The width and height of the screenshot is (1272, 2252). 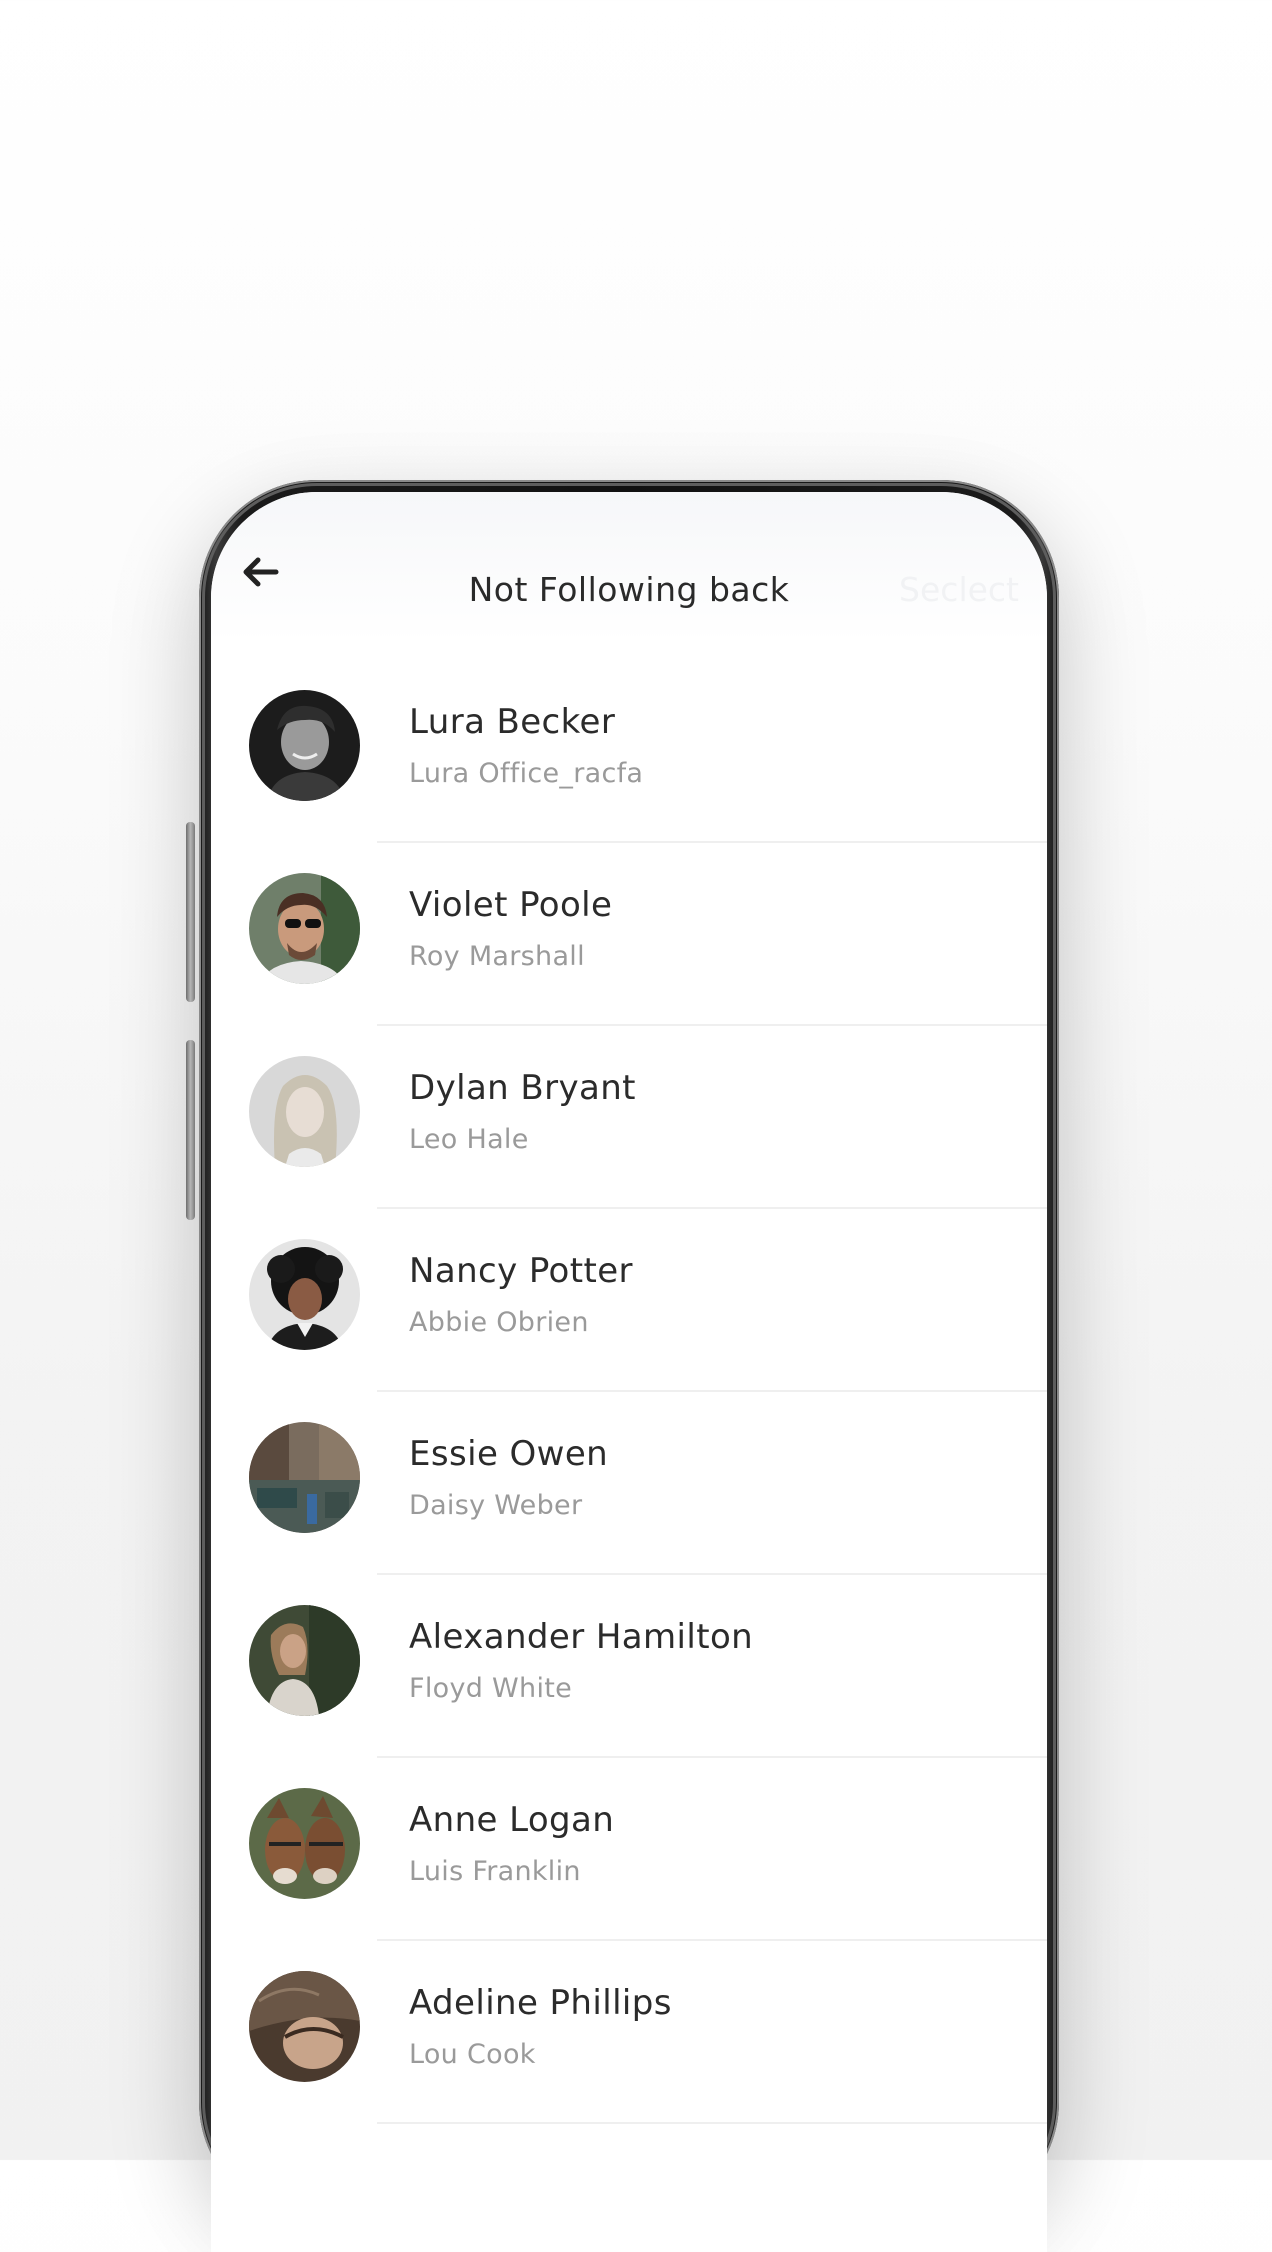 What do you see at coordinates (497, 956) in the screenshot?
I see `user-subtitle: Roy Marshall` at bounding box center [497, 956].